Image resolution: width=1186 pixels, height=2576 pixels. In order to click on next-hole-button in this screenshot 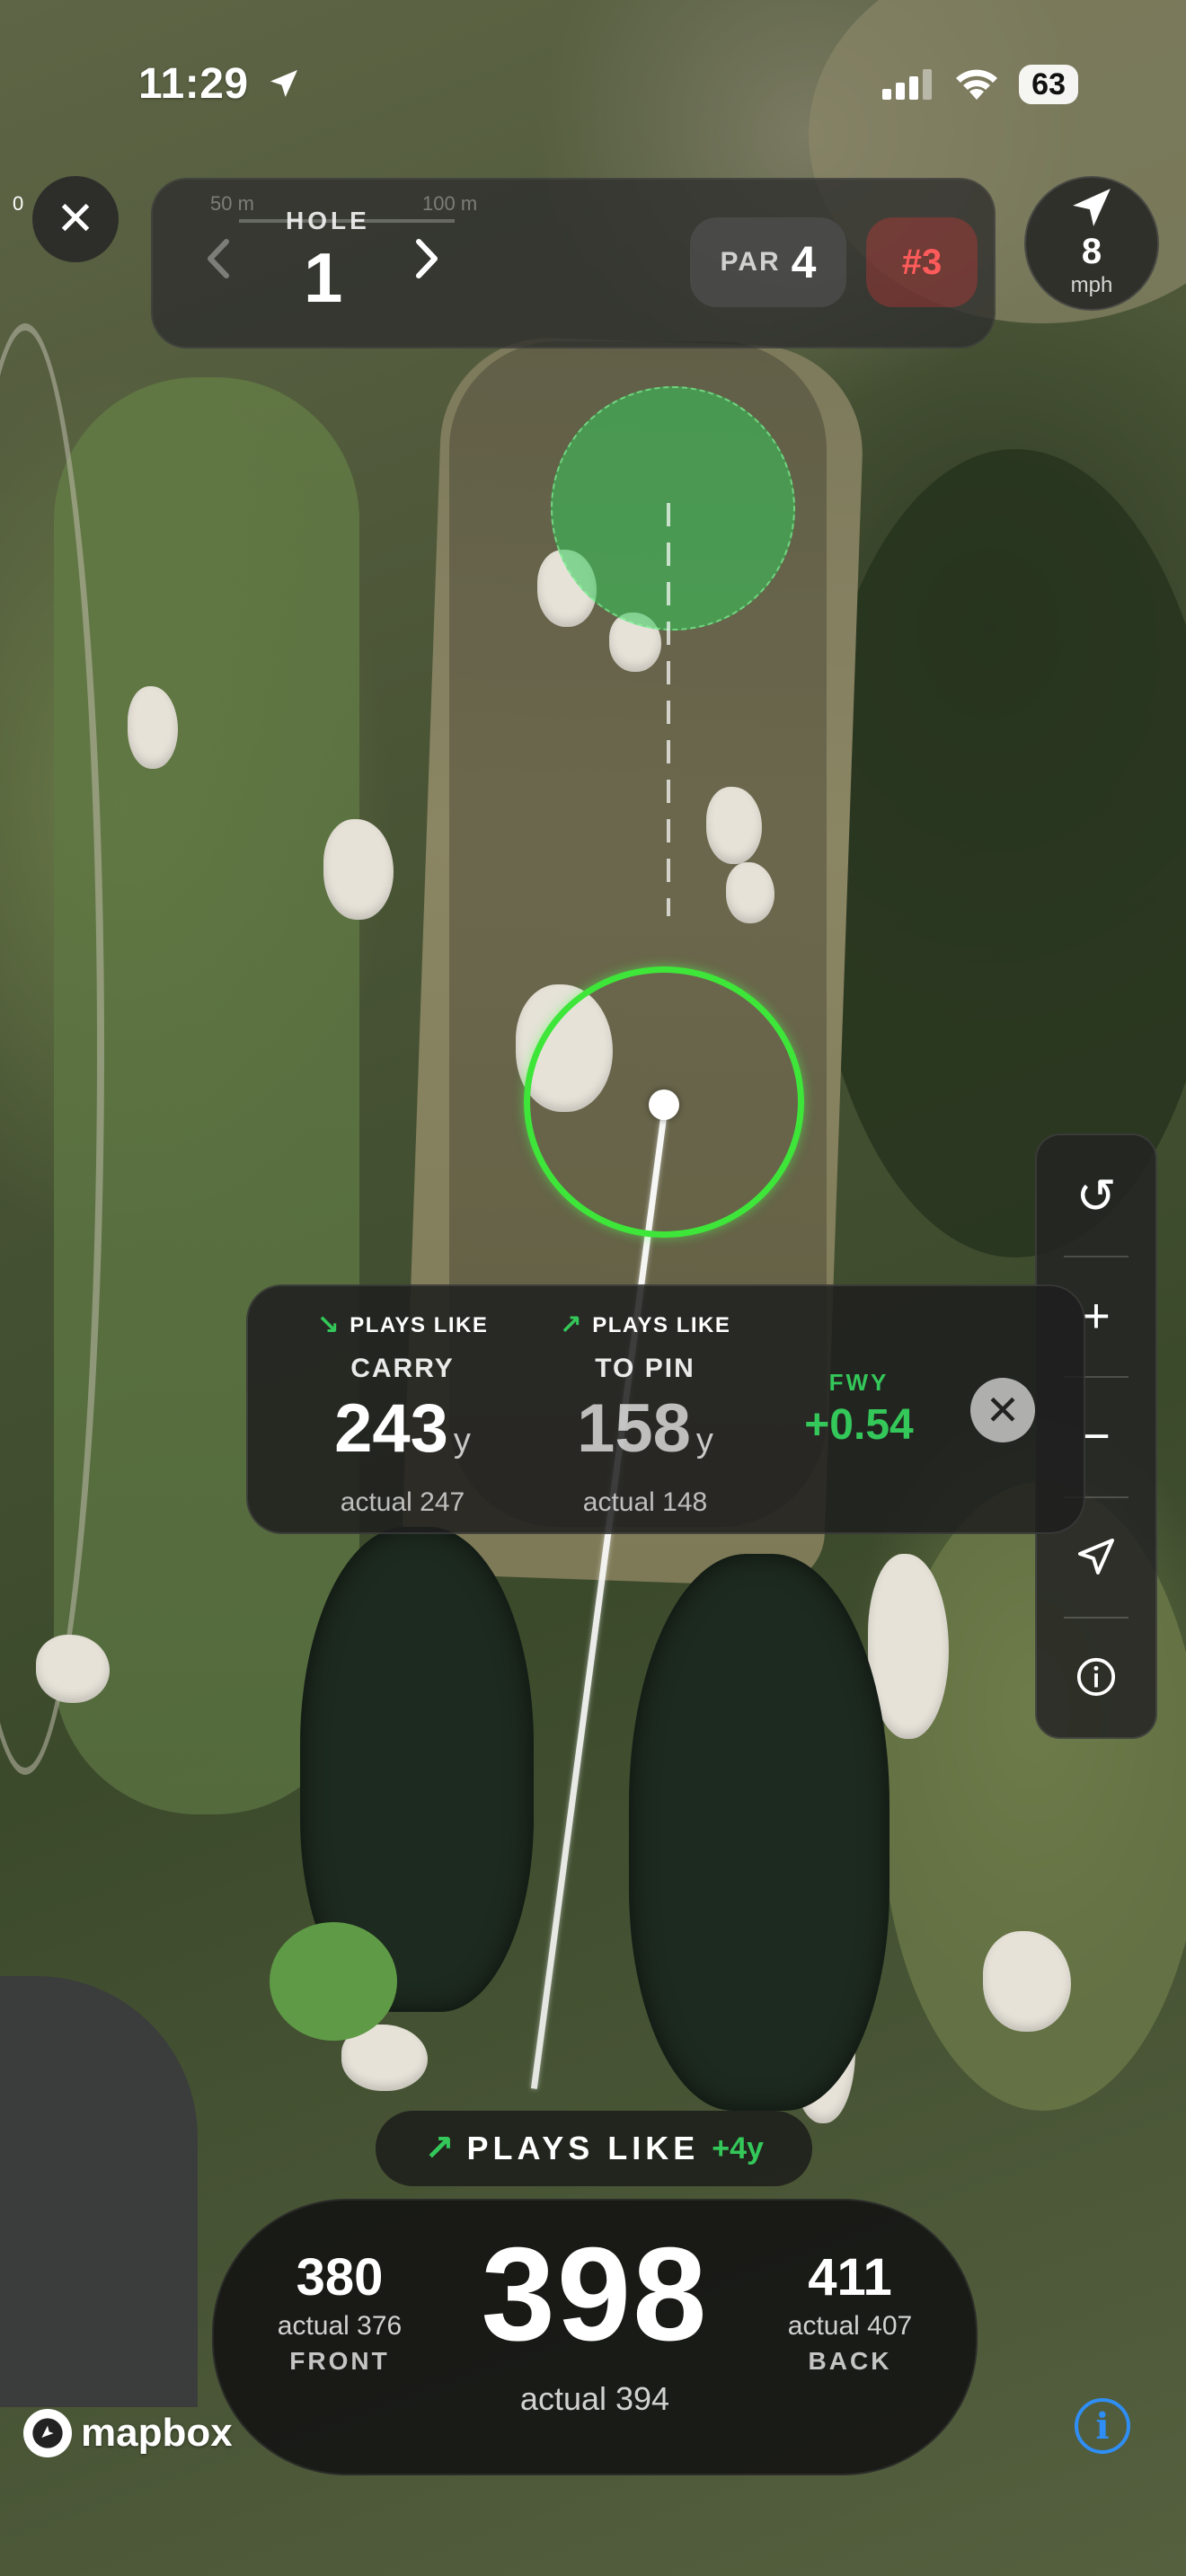, I will do `click(426, 264)`.